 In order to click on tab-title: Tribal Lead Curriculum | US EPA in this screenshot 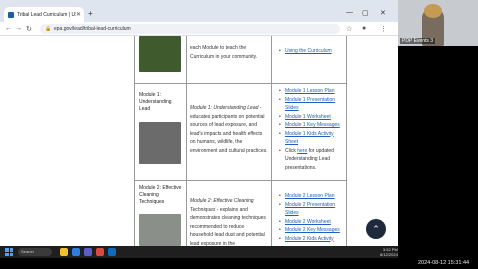, I will do `click(46, 14)`.